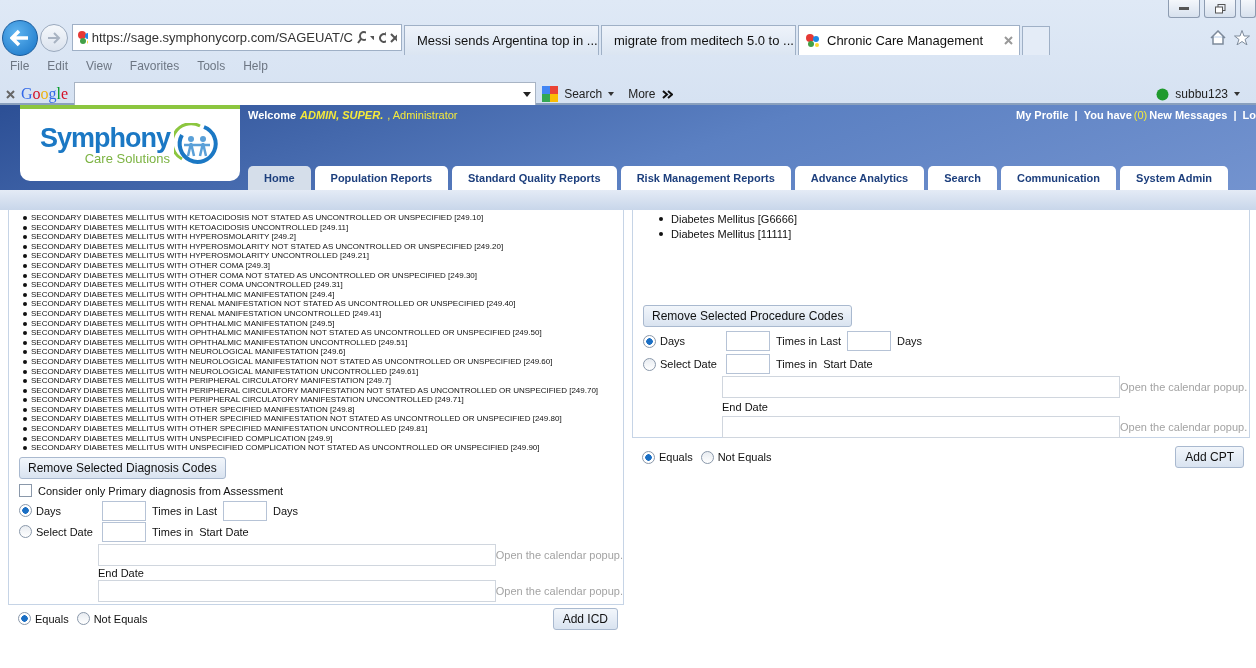 Image resolution: width=1256 pixels, height=668 pixels. I want to click on code-list-item: Diabetes Mellitus [11111], so click(954, 234).